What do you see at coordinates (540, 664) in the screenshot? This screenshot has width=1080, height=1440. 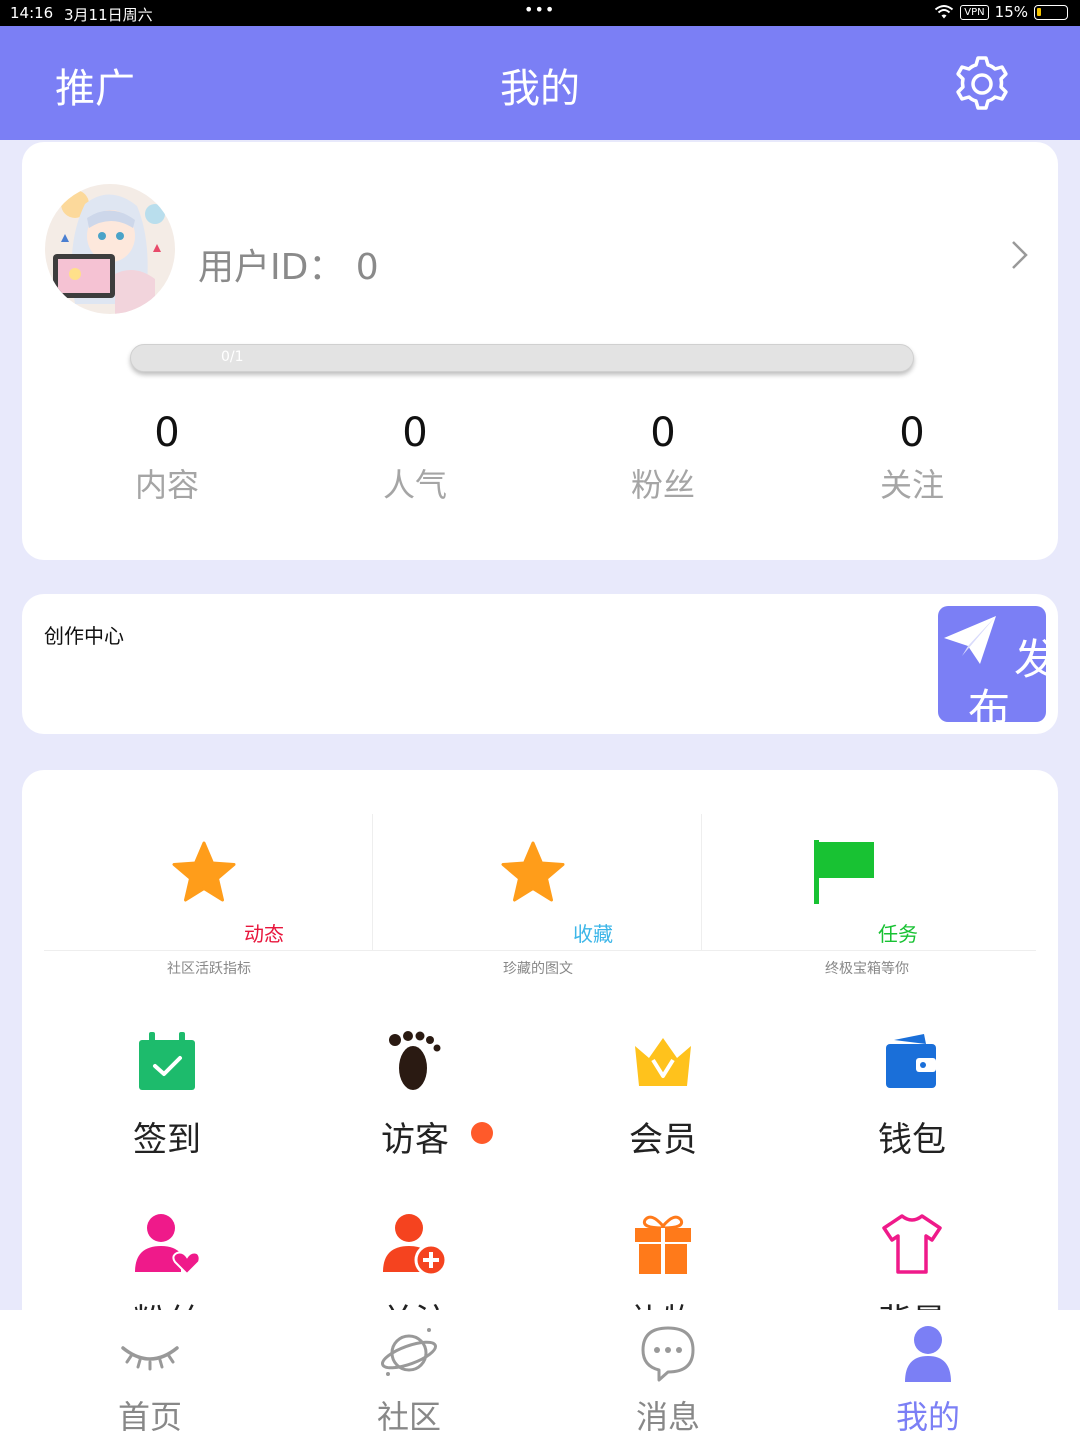 I see `creation-center-card: 创作中心 发 布` at bounding box center [540, 664].